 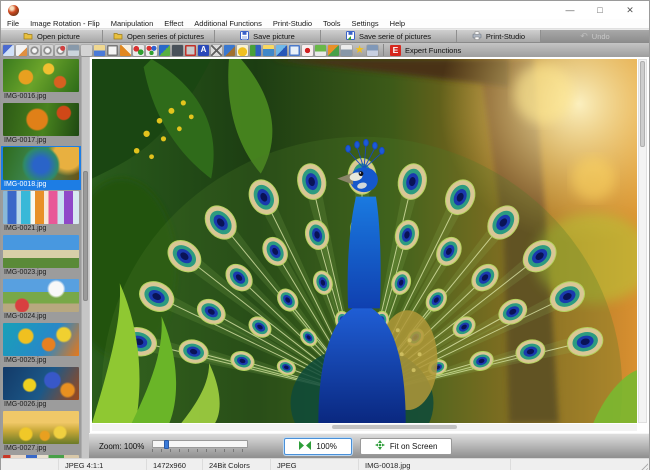 I want to click on rotate-image-icon, so click(x=281, y=50).